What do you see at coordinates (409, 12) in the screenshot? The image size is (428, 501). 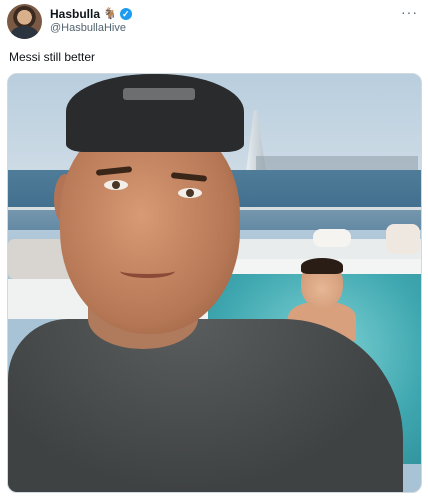 I see `more-options-icon: ···` at bounding box center [409, 12].